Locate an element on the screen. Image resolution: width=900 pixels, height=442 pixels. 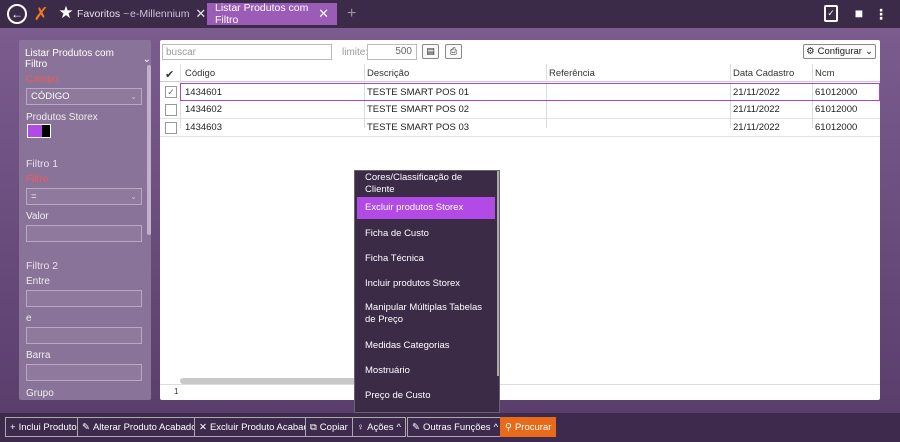
filtro1-title: Filtro 1 is located at coordinates (42, 164).